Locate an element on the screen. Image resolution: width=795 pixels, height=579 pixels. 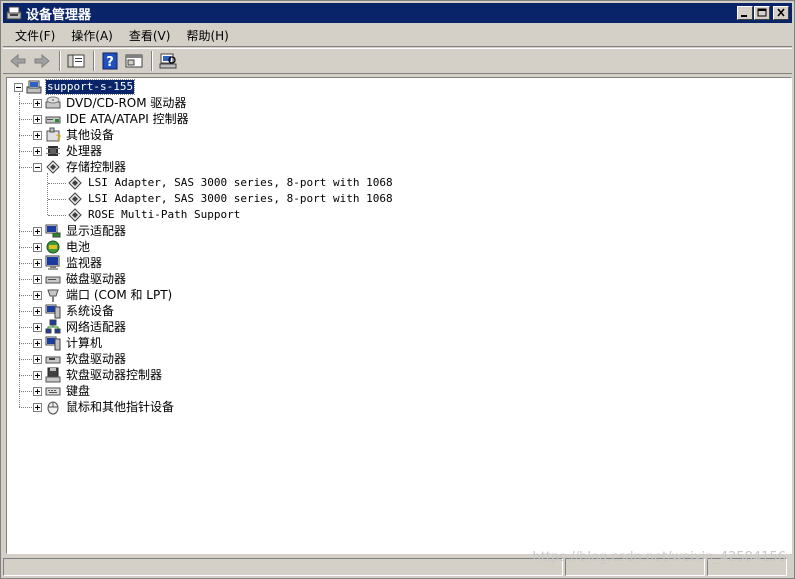
back-button is located at coordinates (18, 61).